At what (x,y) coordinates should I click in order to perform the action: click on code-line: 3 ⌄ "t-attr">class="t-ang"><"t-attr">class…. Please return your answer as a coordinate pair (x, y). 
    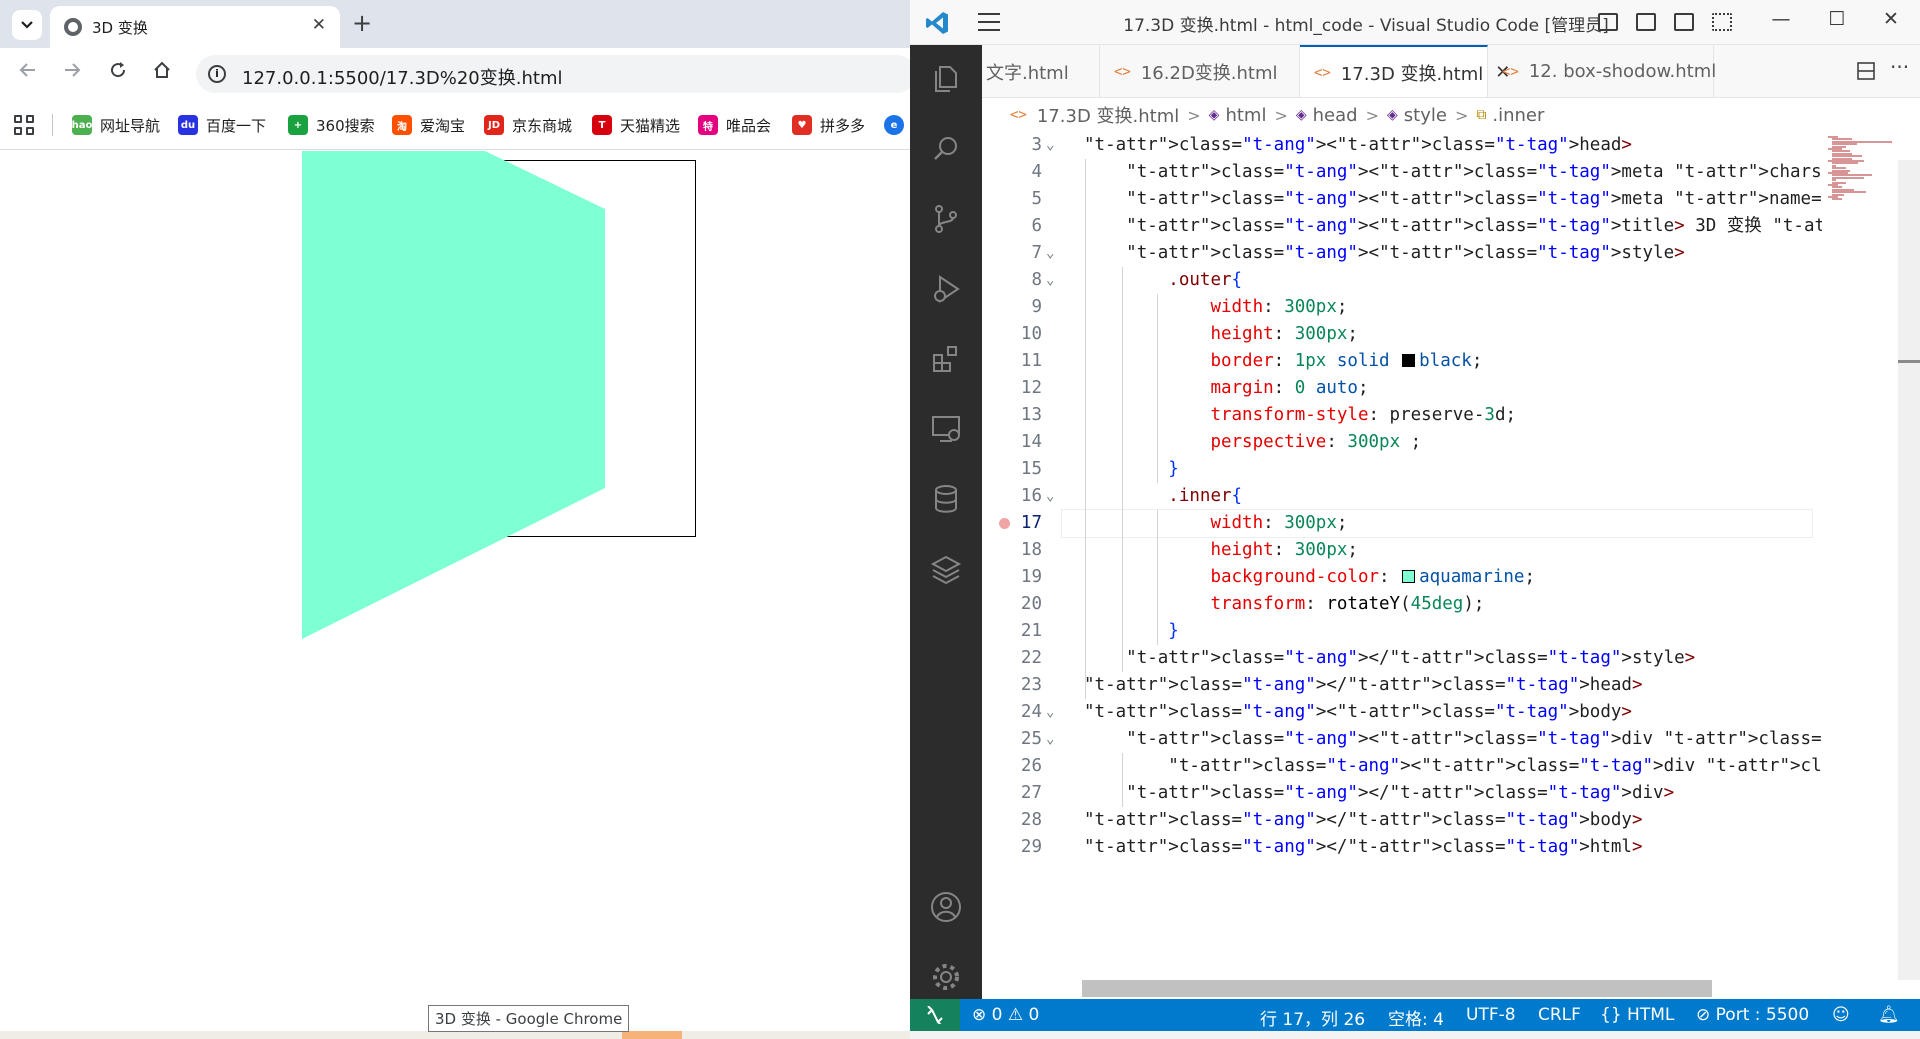
    Looking at the image, I should click on (1397, 145).